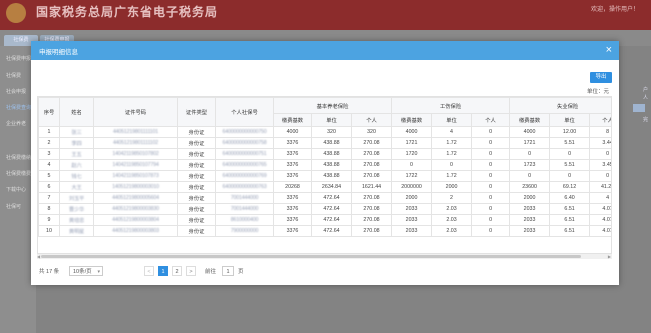 This screenshot has height=333, width=651. I want to click on site-title: 国家税务总局广东省电子税务局, so click(127, 12).